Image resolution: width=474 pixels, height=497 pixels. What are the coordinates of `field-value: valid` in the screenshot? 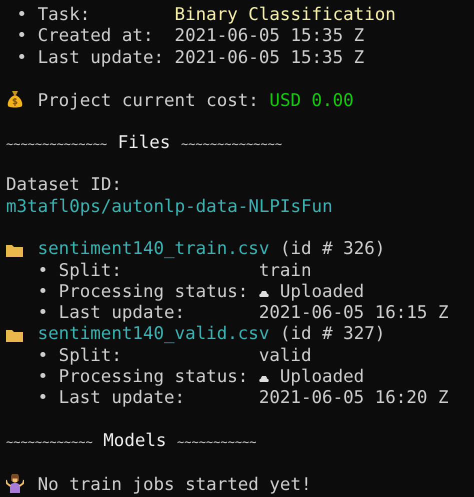 It's located at (285, 356).